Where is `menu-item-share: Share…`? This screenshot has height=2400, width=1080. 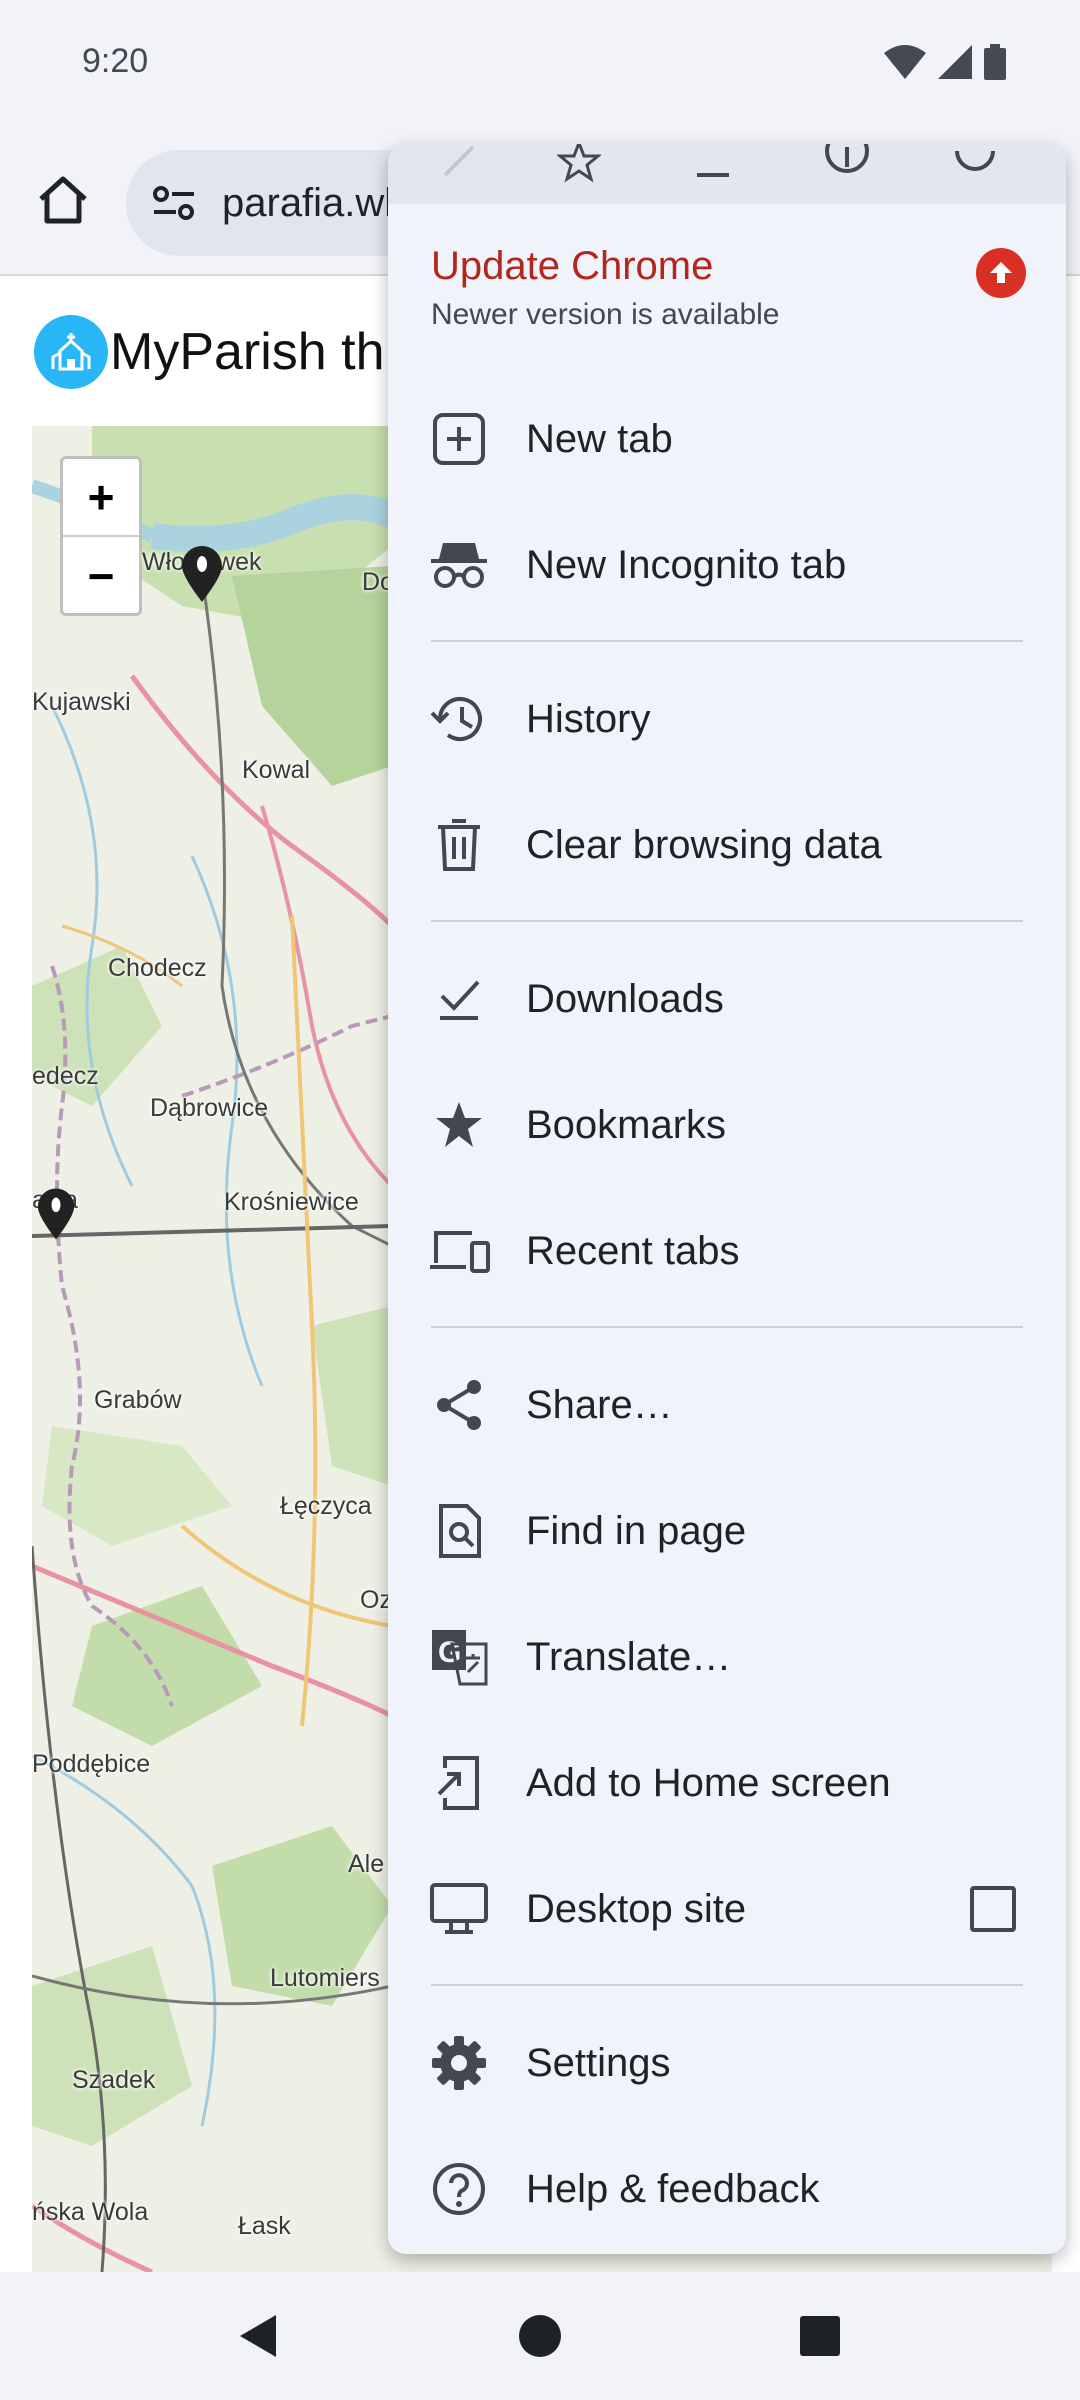 menu-item-share: Share… is located at coordinates (727, 1405).